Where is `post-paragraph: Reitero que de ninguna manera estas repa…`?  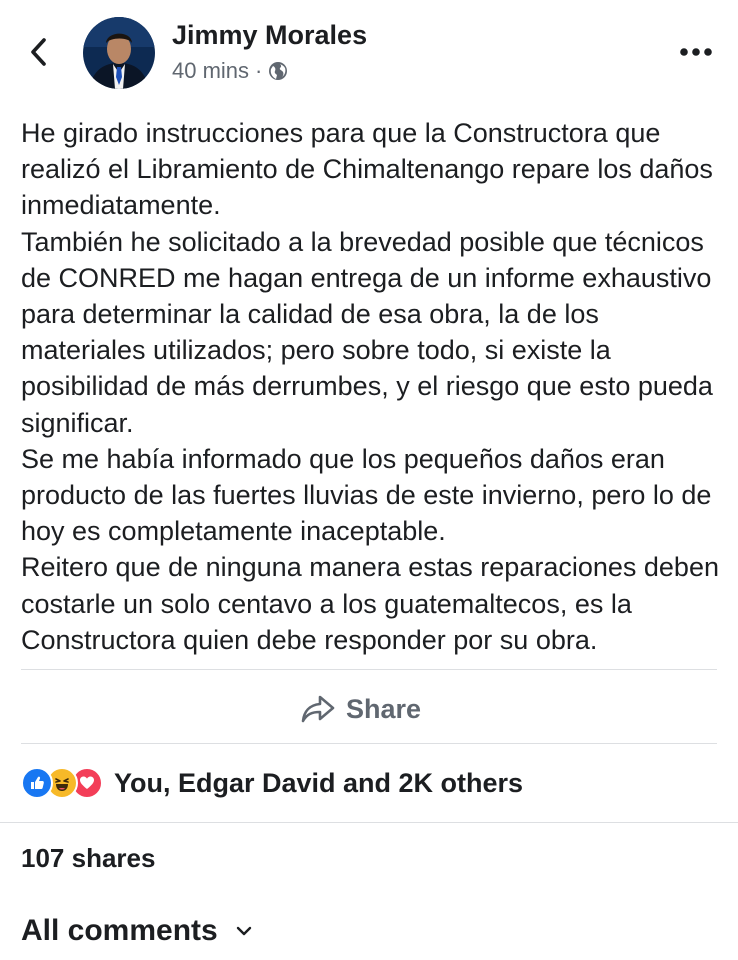
post-paragraph: Reitero que de ninguna manera estas repa… is located at coordinates (370, 603).